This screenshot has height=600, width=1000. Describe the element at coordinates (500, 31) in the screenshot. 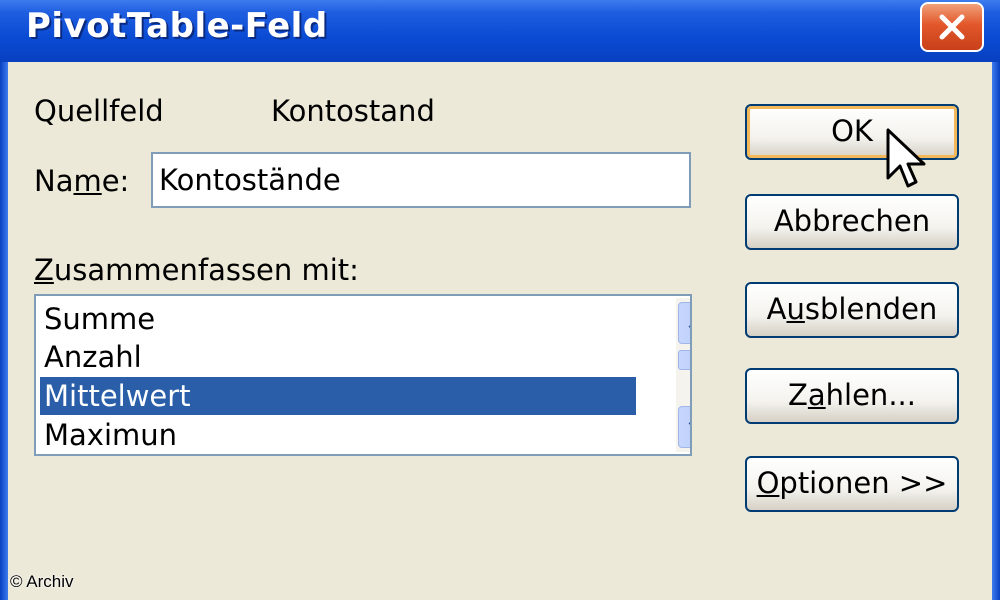

I see `title-bar: PivotTable-Feld` at that location.